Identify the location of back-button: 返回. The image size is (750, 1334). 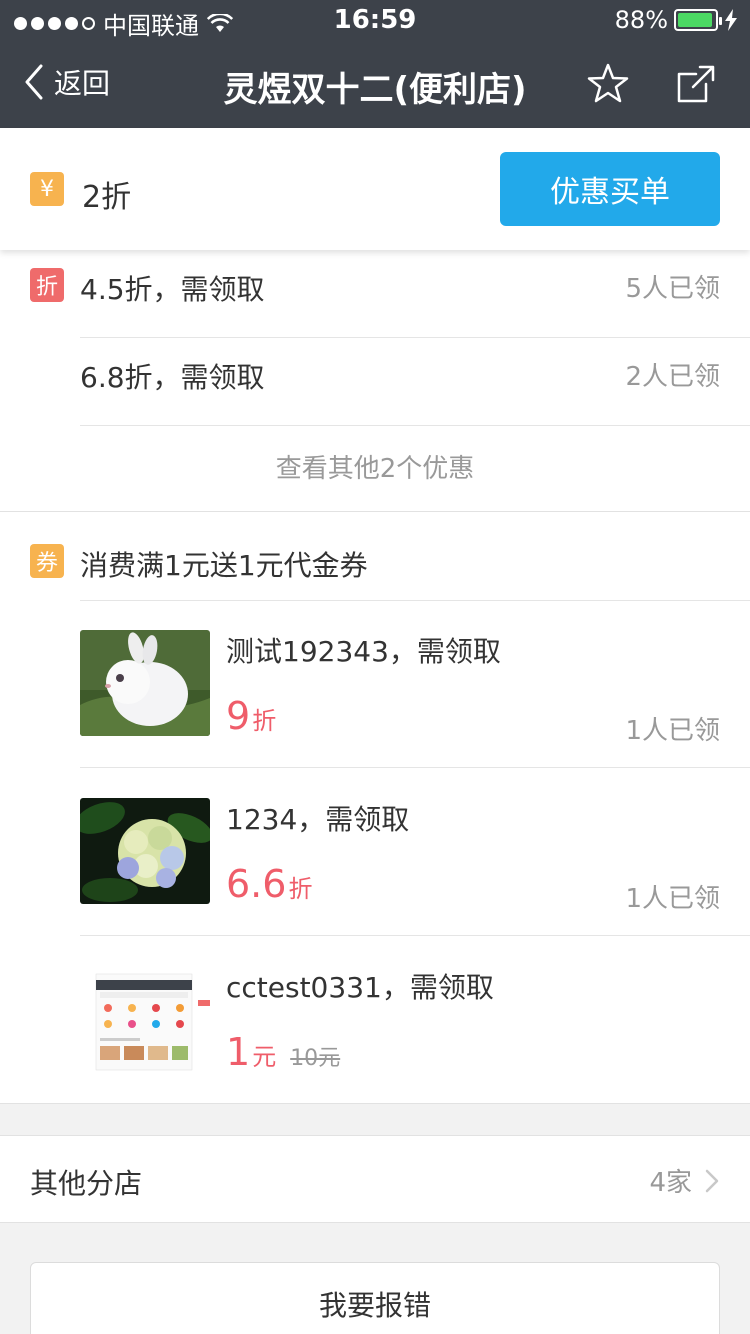
(67, 82).